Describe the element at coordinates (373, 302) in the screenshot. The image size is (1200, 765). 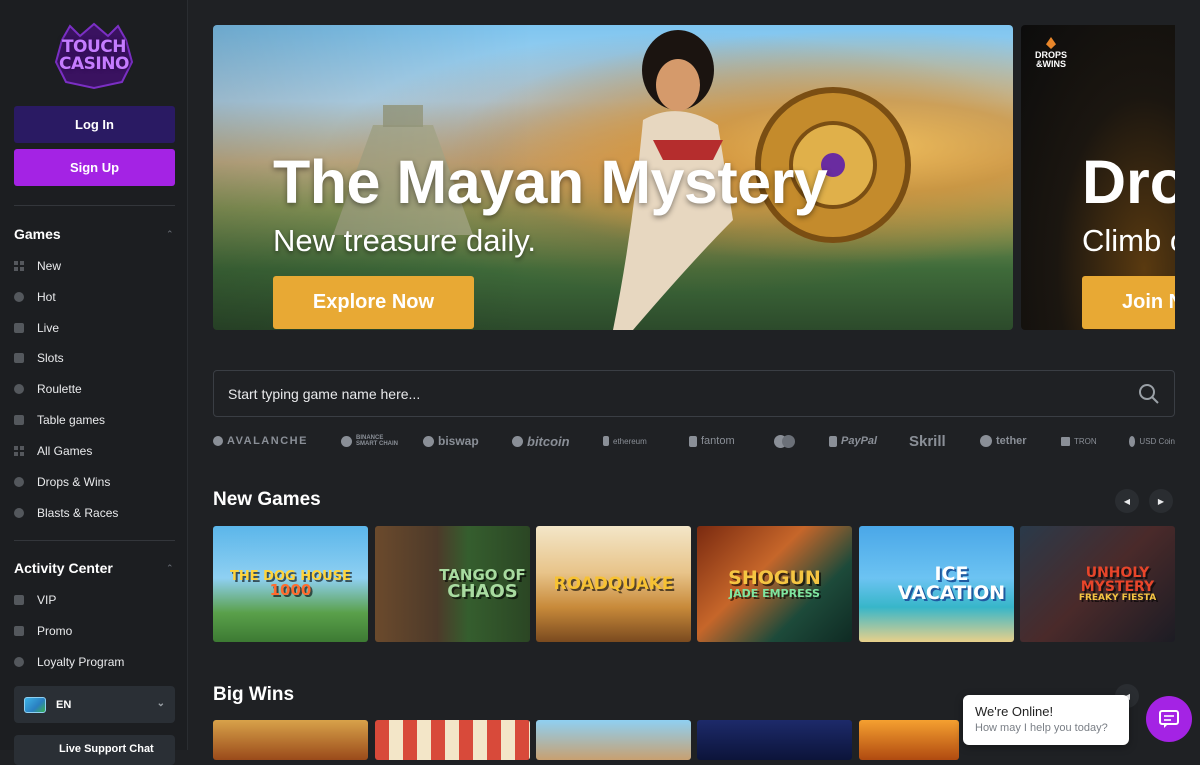
I see `explore-now-button: Explore Now` at that location.